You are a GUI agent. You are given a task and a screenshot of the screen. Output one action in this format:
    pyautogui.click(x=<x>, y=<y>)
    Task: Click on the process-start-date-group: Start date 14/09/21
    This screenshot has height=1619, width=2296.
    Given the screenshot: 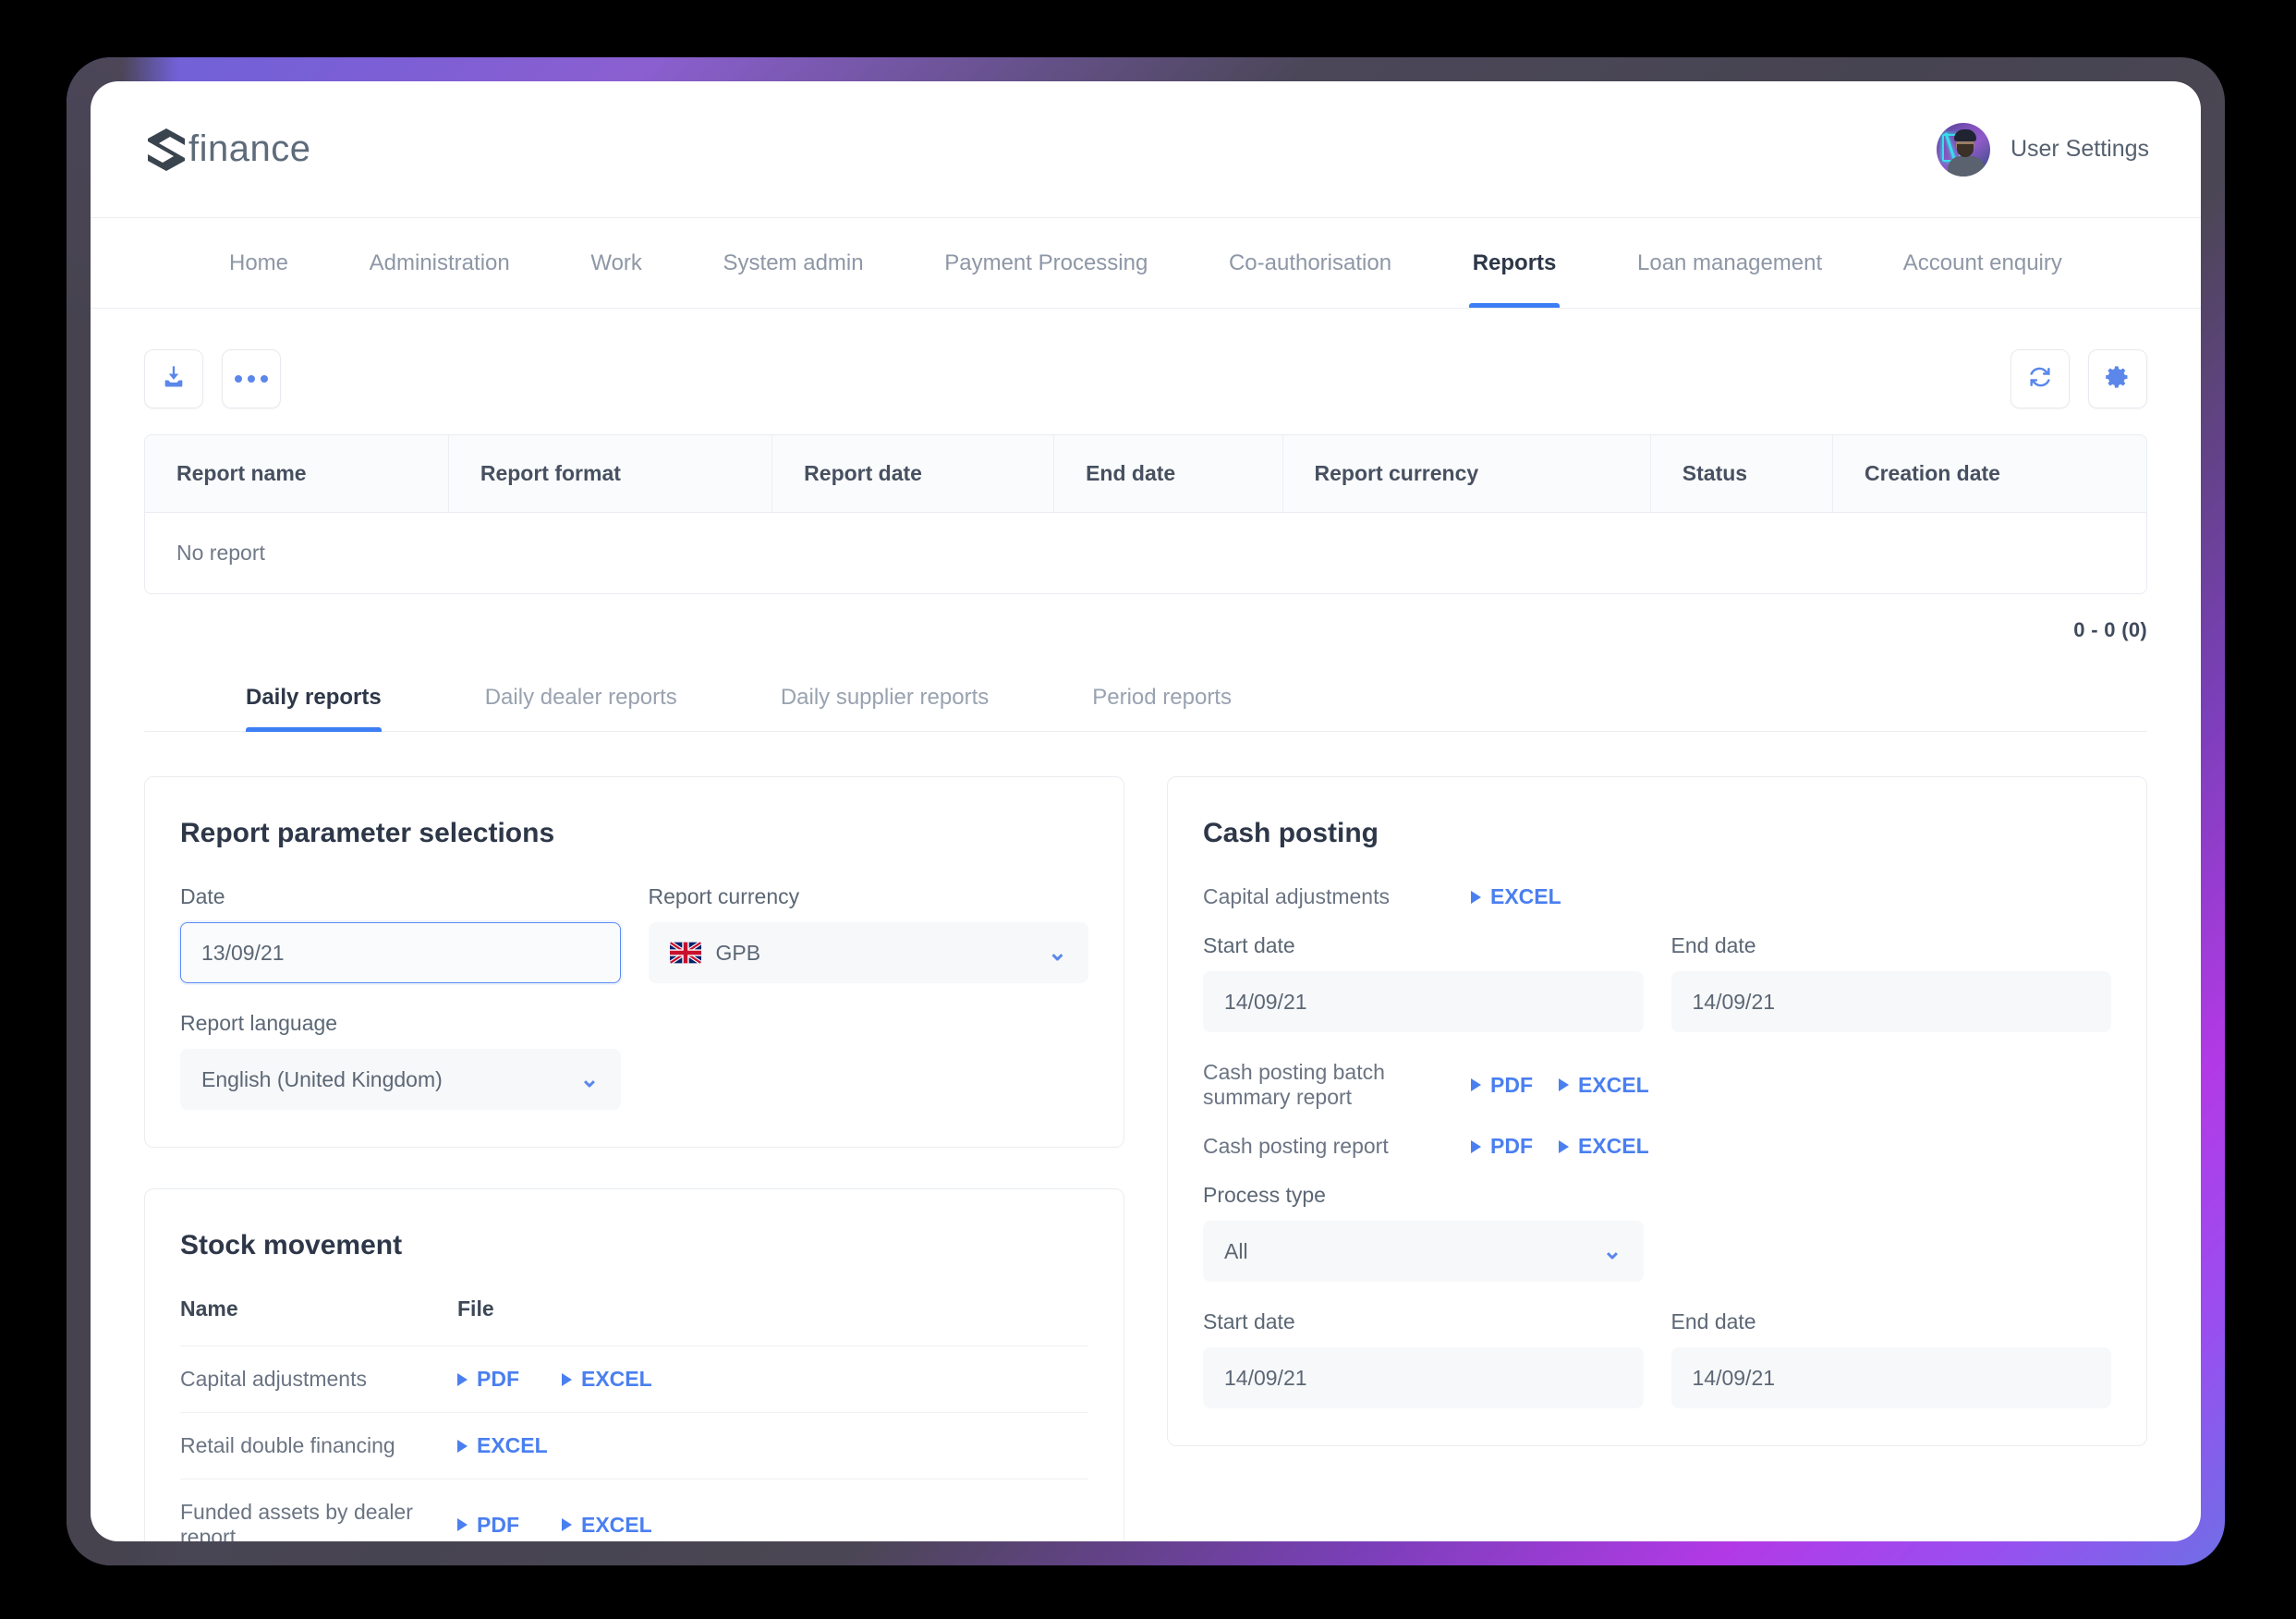 What is the action you would take?
    pyautogui.click(x=1423, y=1358)
    